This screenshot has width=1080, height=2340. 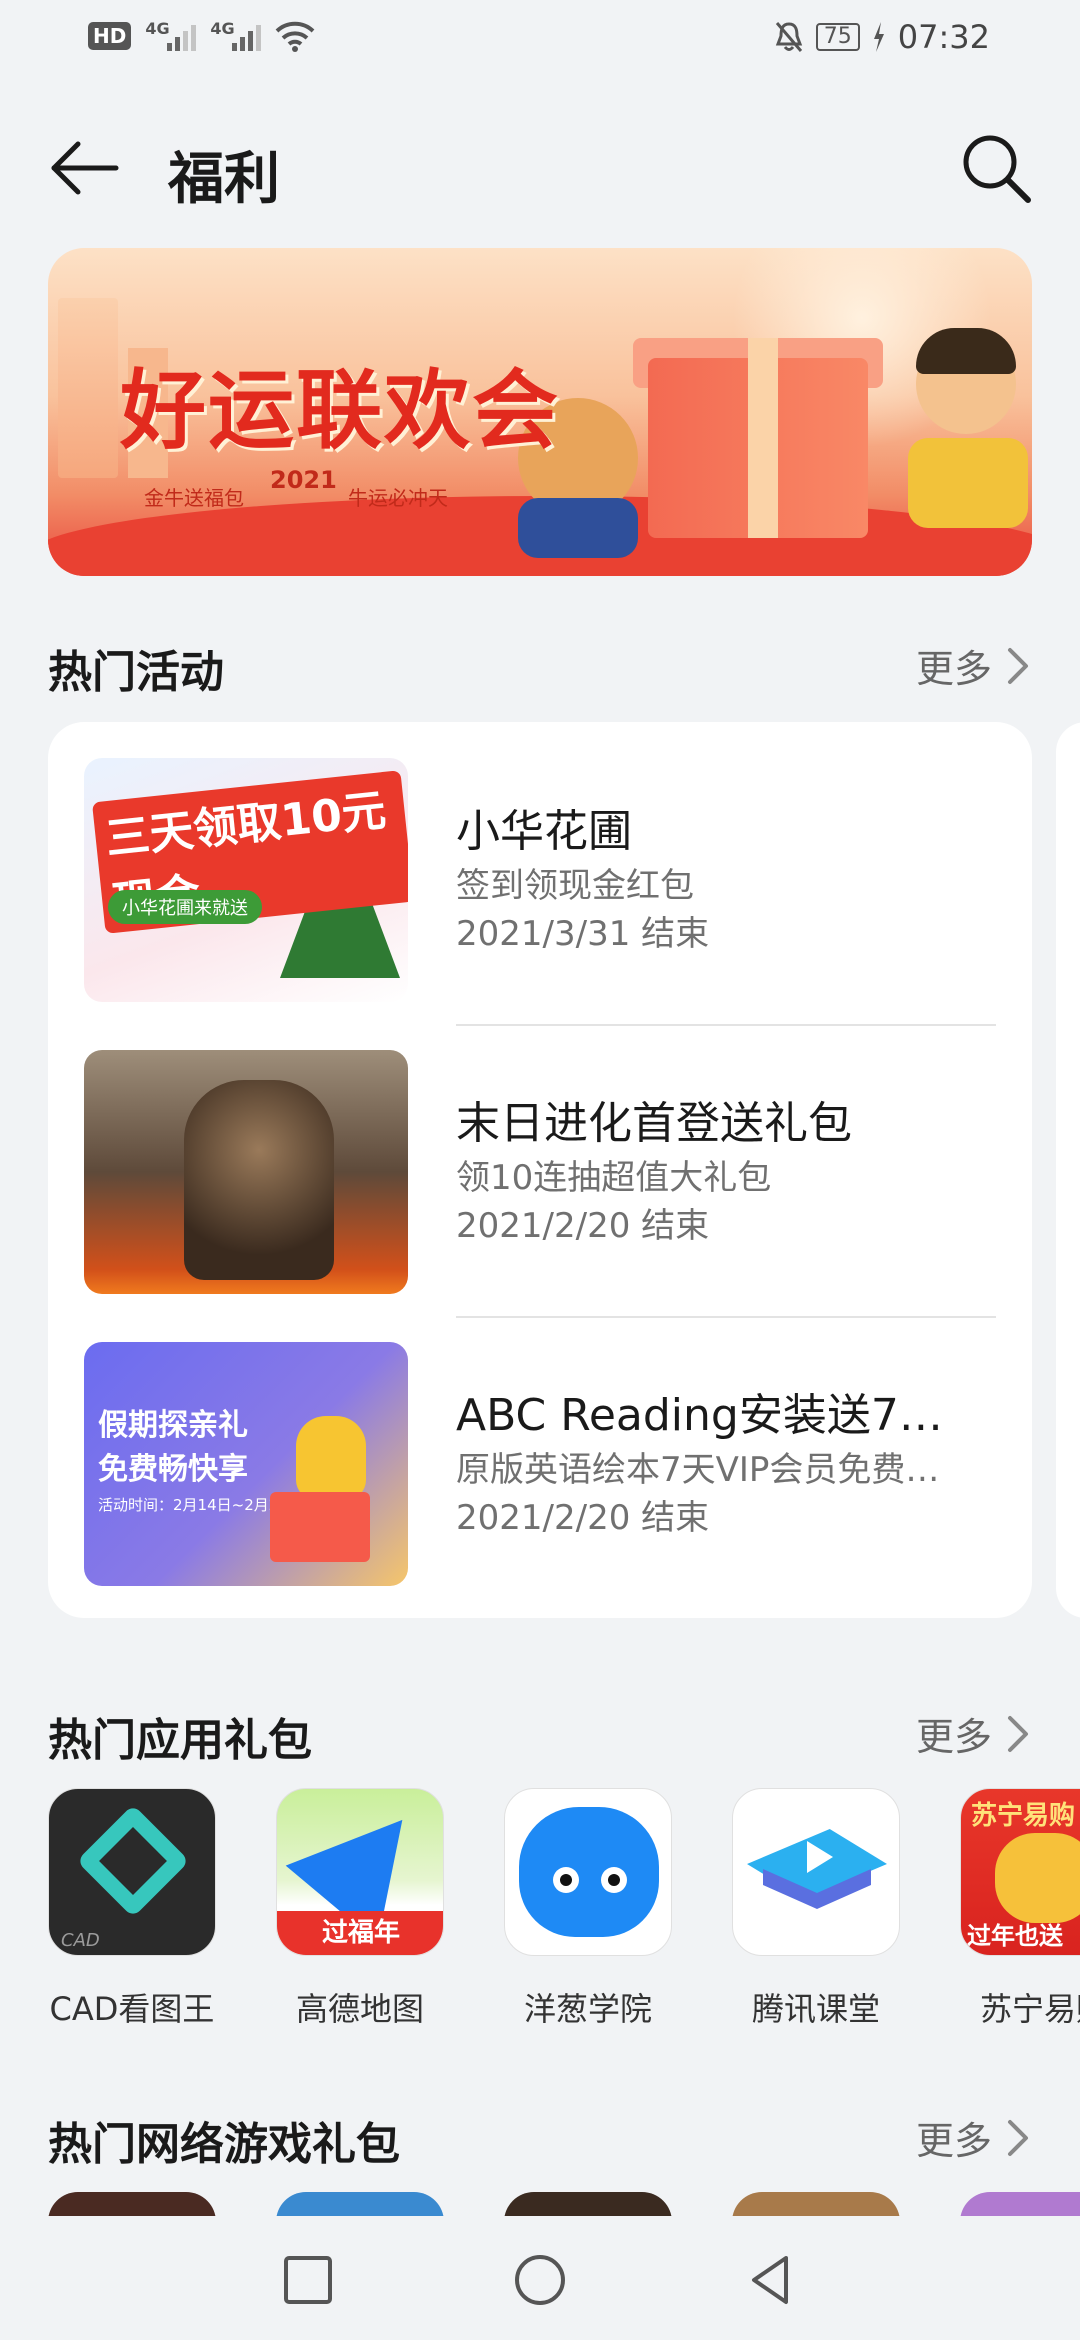 I want to click on app-gift-row: CAD CAD看图王 过福年 高德地图 洋葱学院 腾讯课堂 苏宁易购 过年也送, so click(x=564, y=1913).